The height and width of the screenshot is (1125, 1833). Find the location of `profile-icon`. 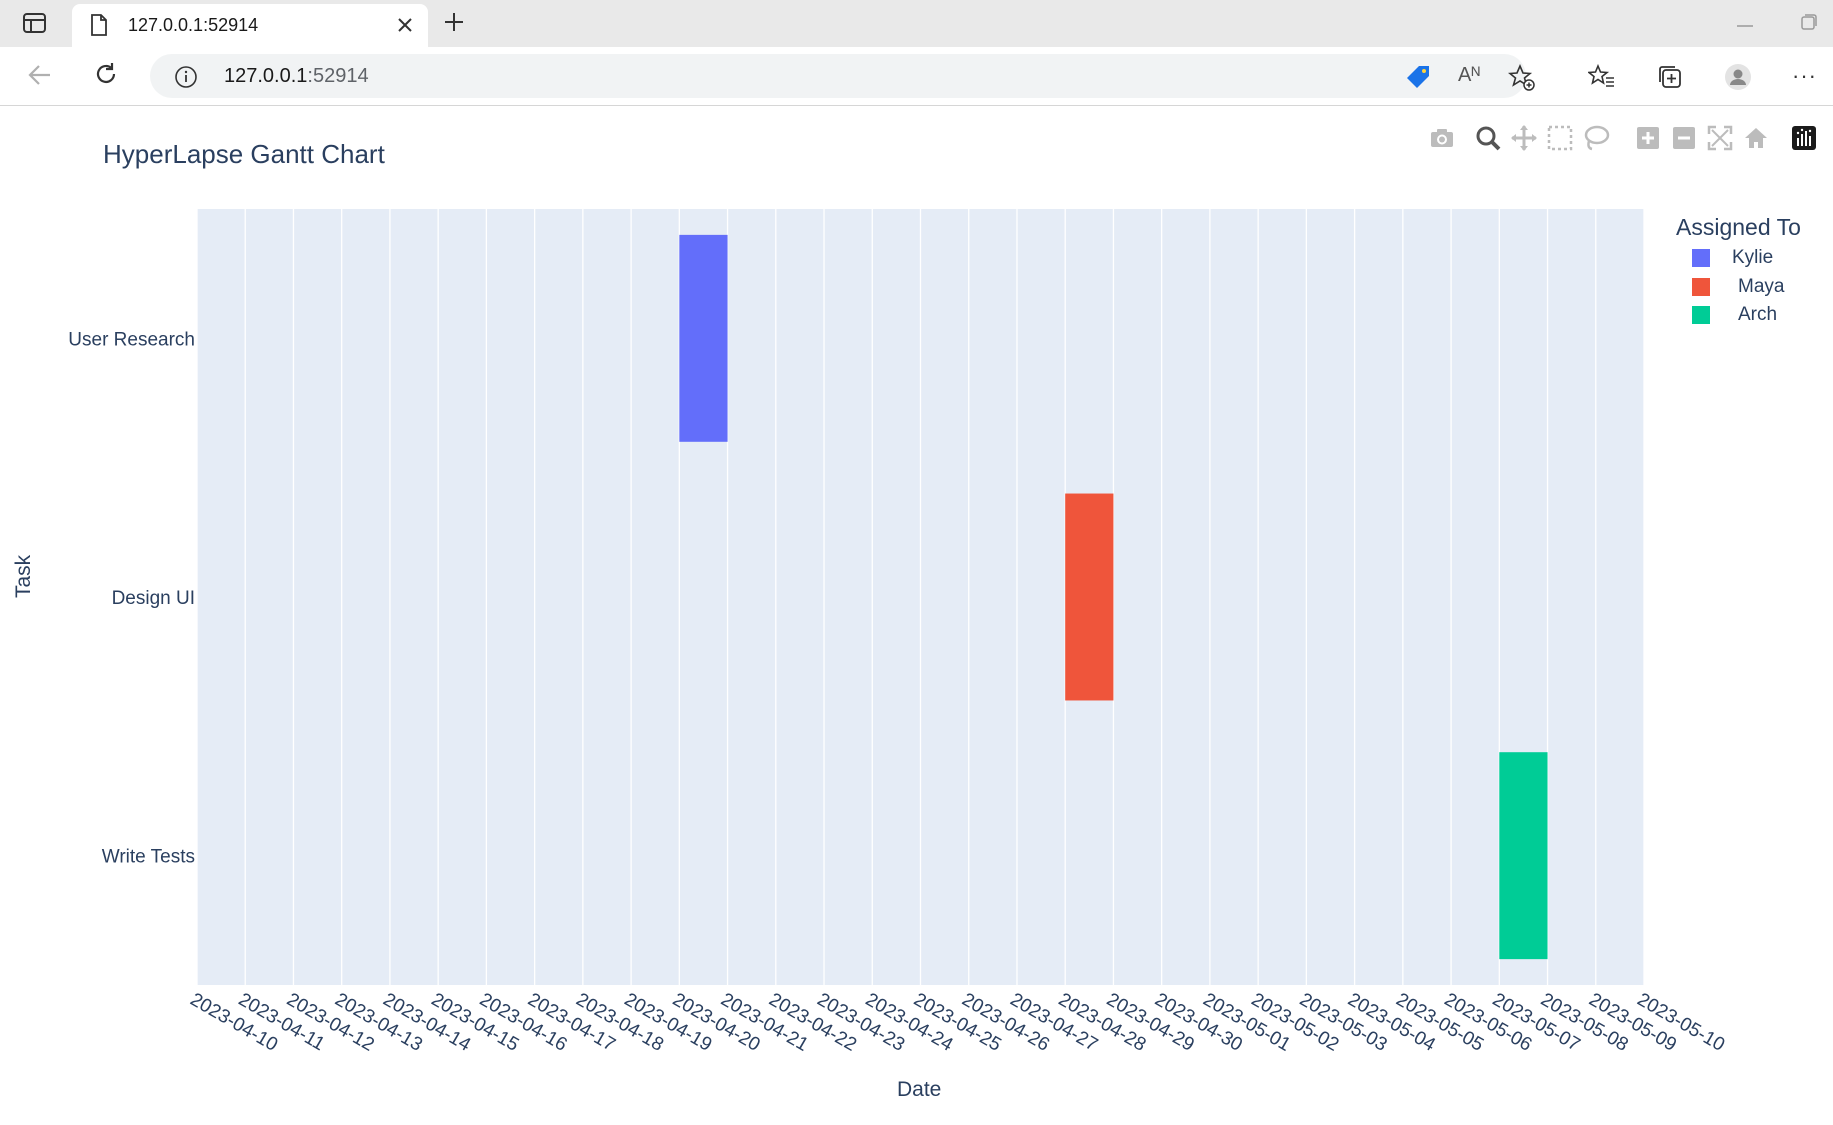

profile-icon is located at coordinates (1738, 79).